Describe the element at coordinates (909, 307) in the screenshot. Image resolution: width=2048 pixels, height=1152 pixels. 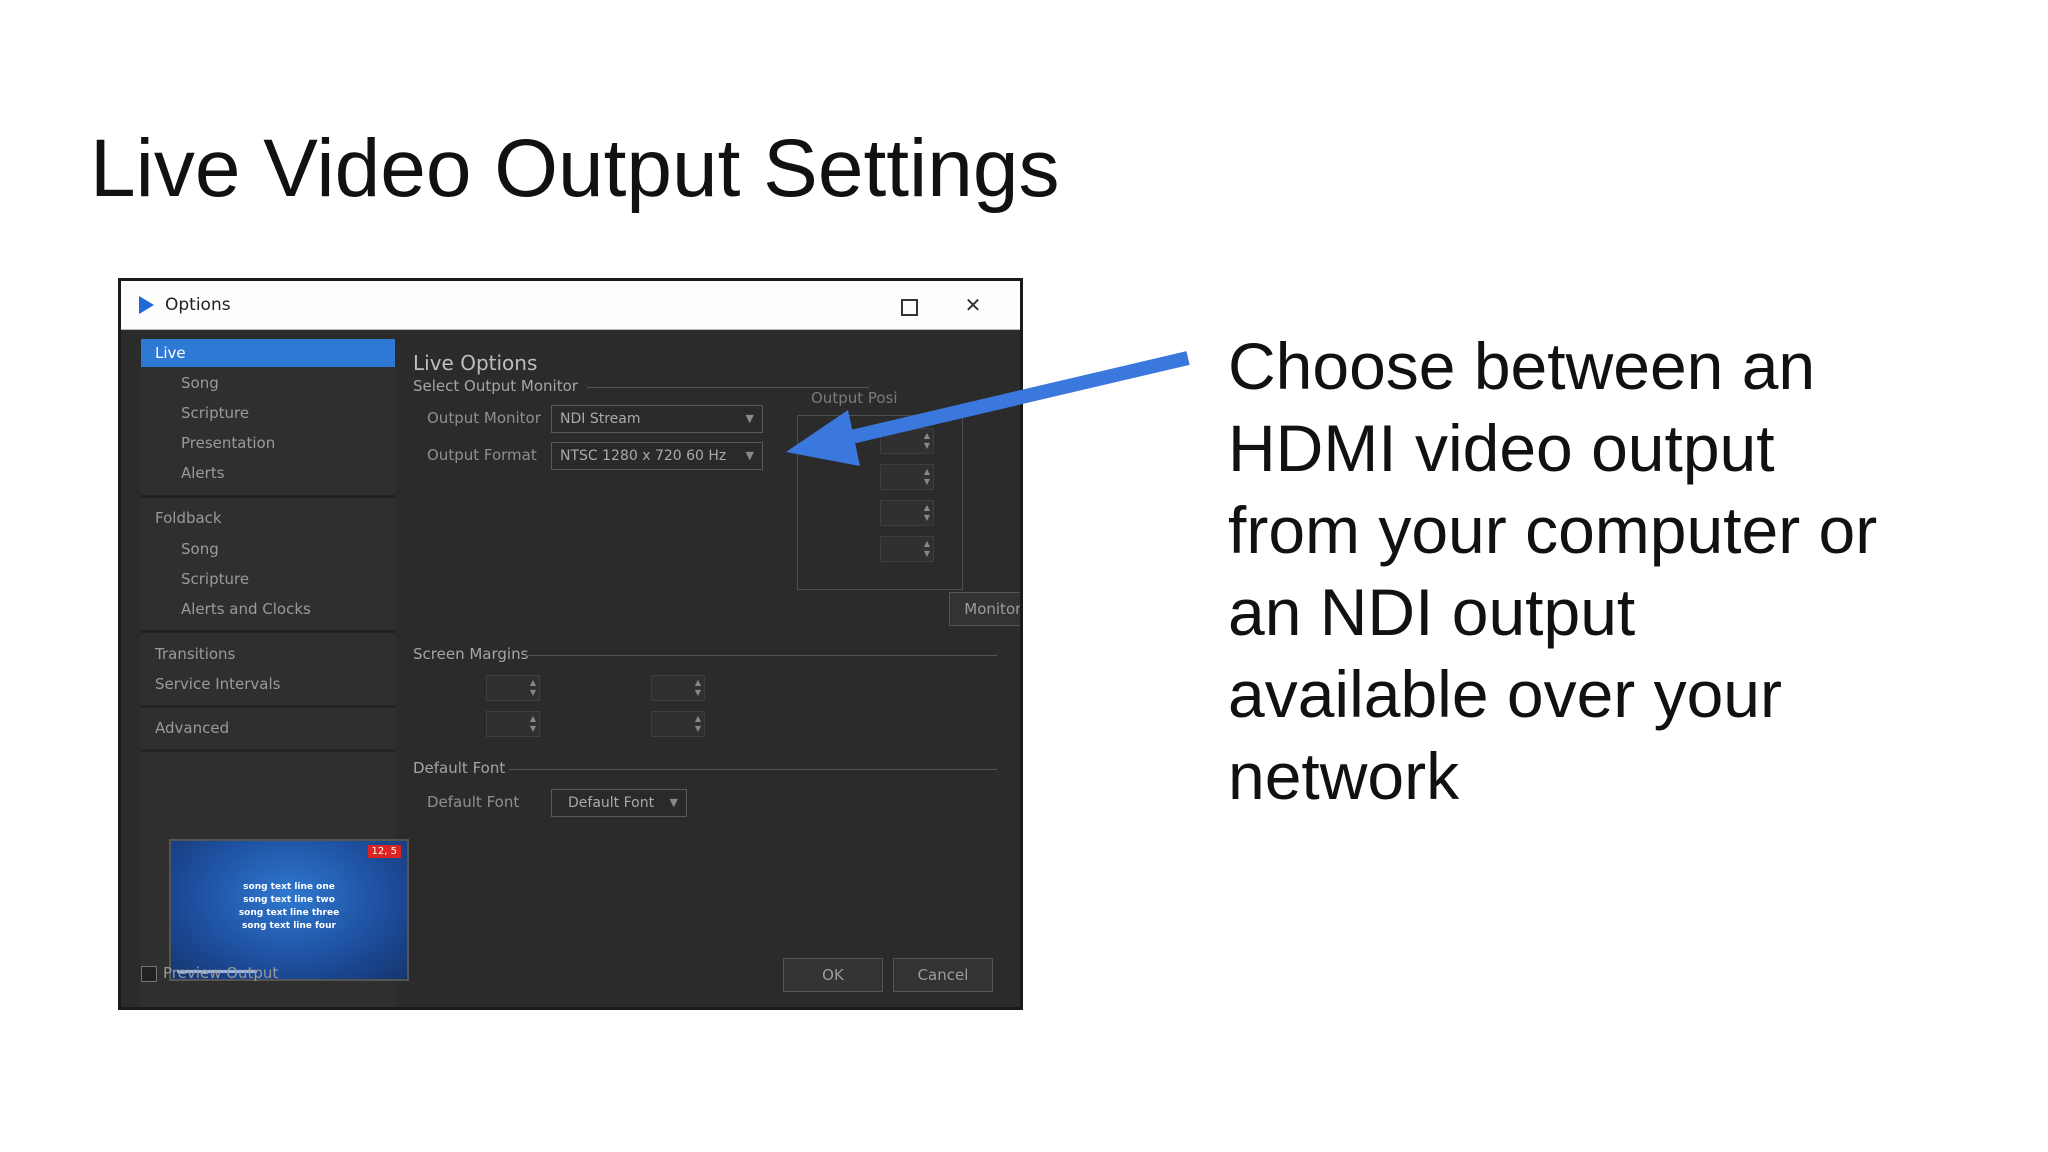
I see `maximize-icon` at that location.